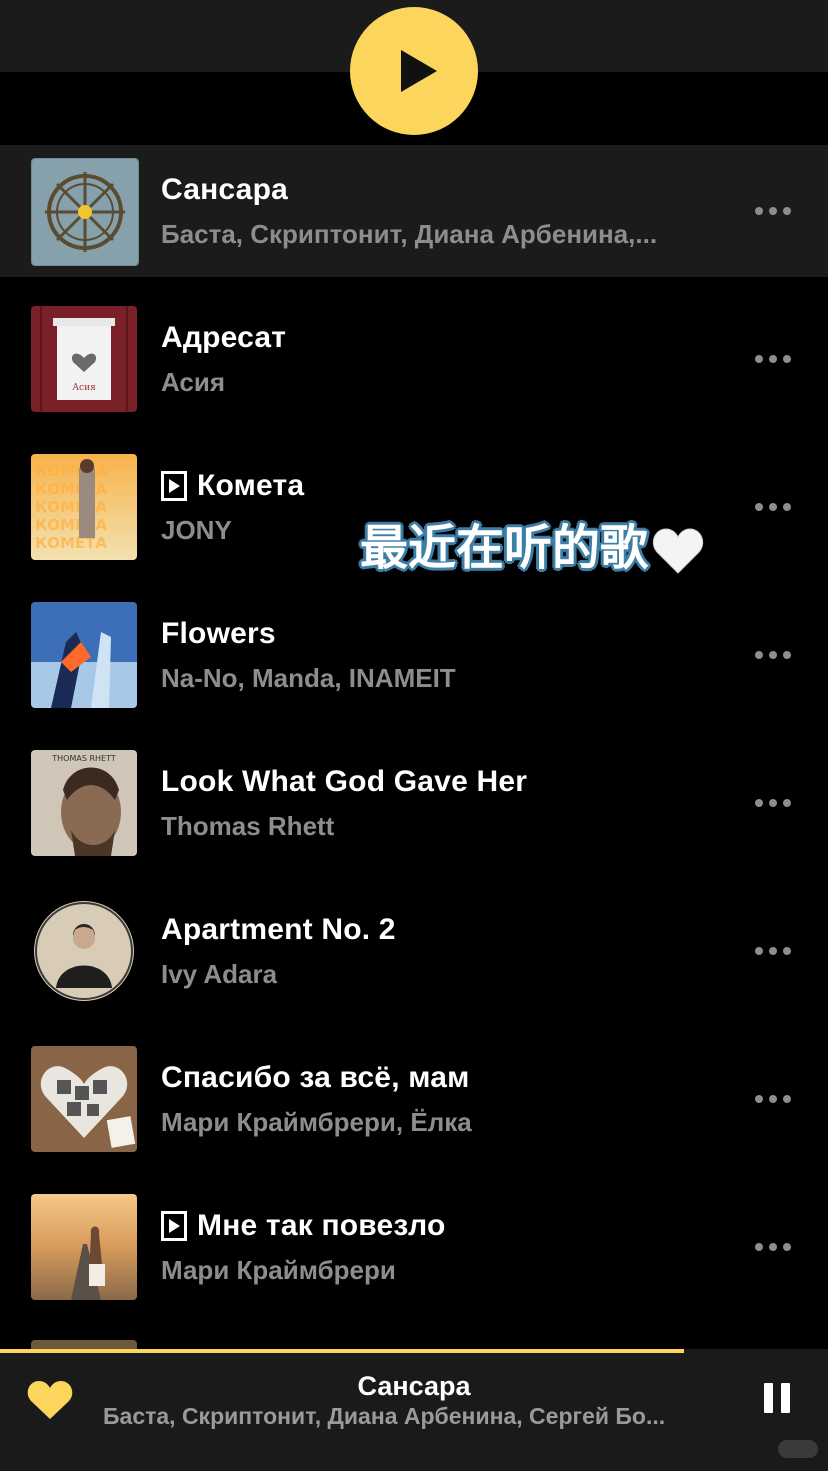 The image size is (828, 1471). I want to click on progress-bar, so click(342, 1351).